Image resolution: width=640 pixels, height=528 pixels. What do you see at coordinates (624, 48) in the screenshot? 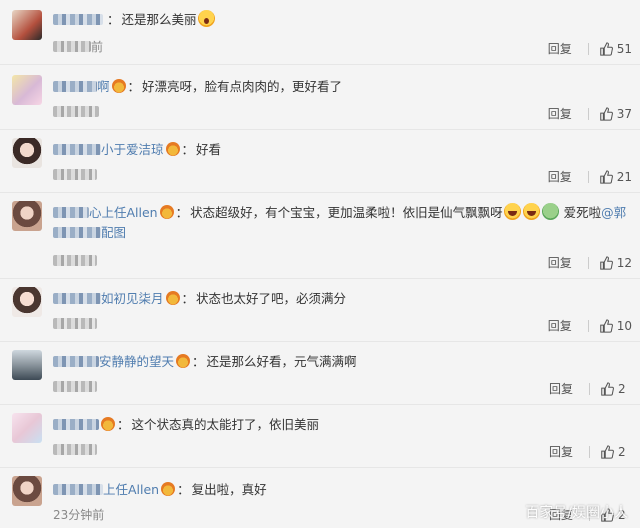
I see `like-count: 51` at bounding box center [624, 48].